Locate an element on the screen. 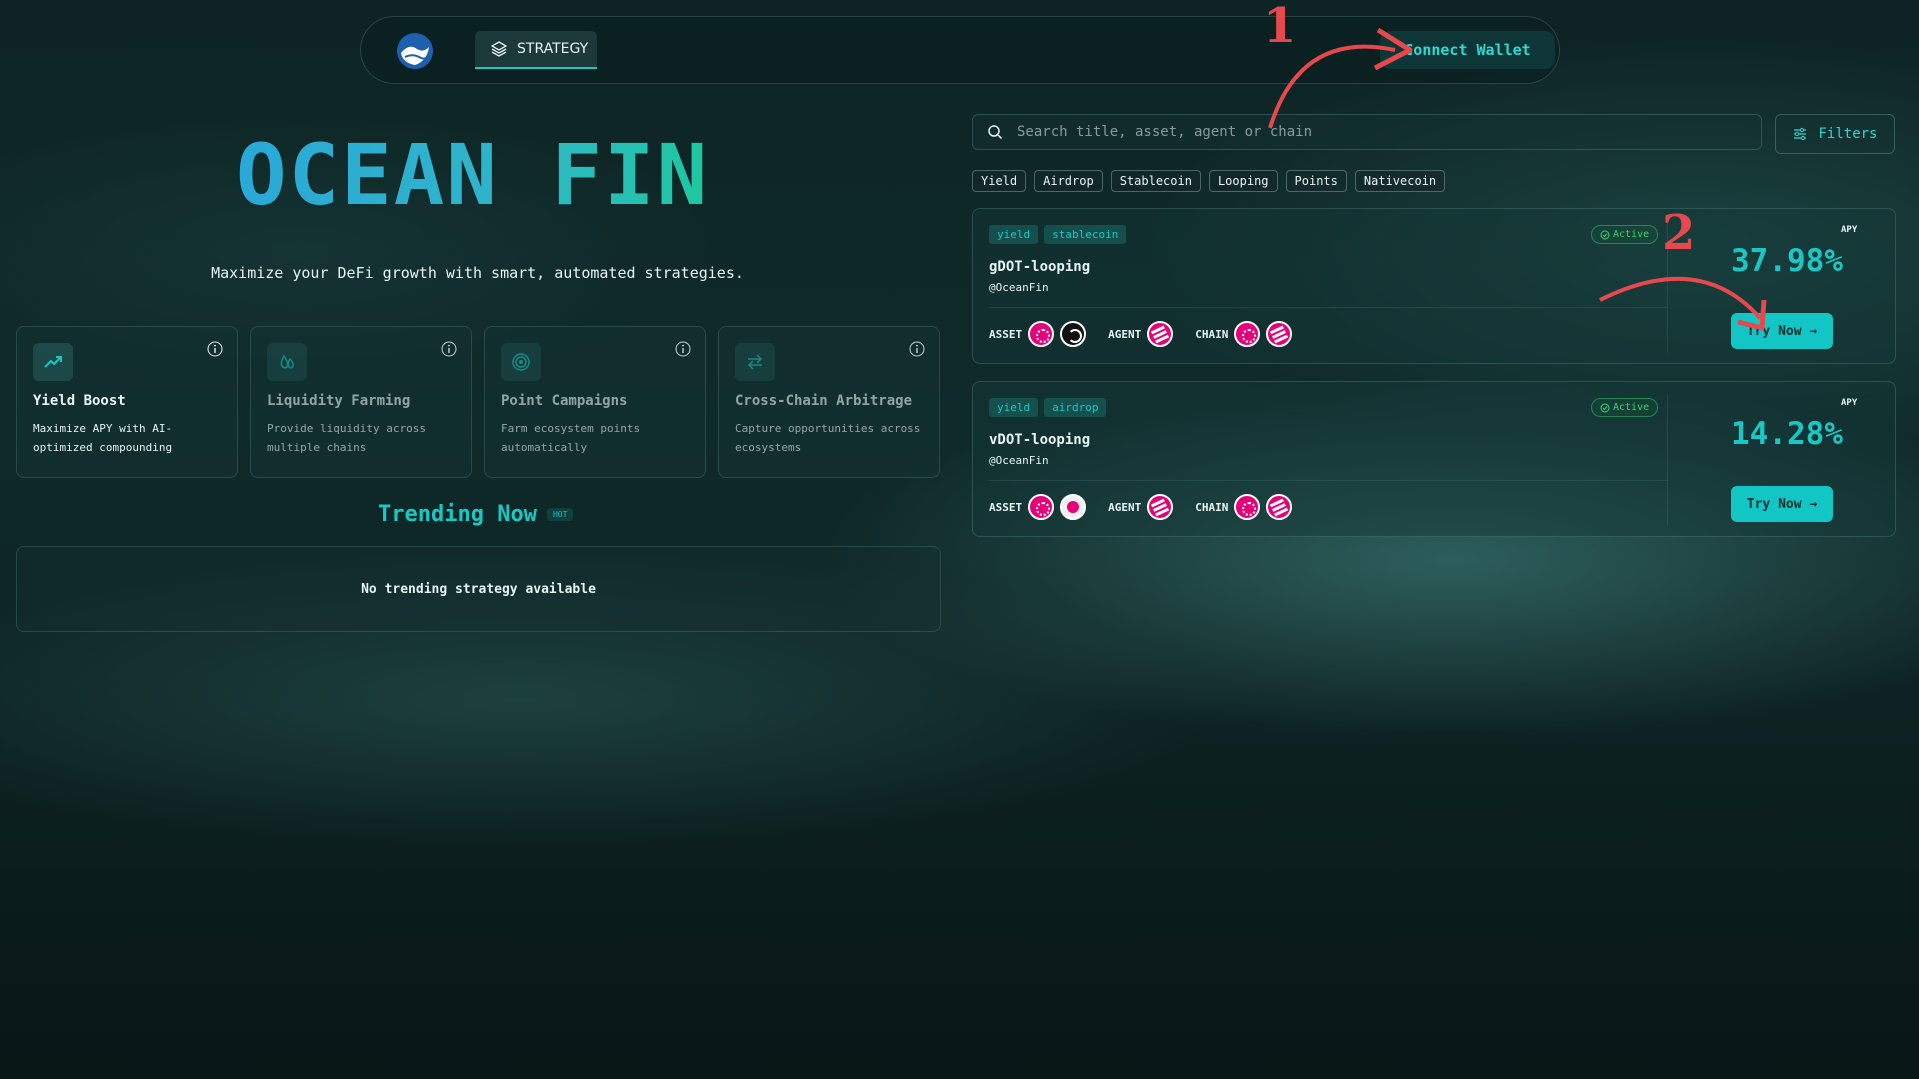  tab-strategy-label: STRATEGY is located at coordinates (553, 49).